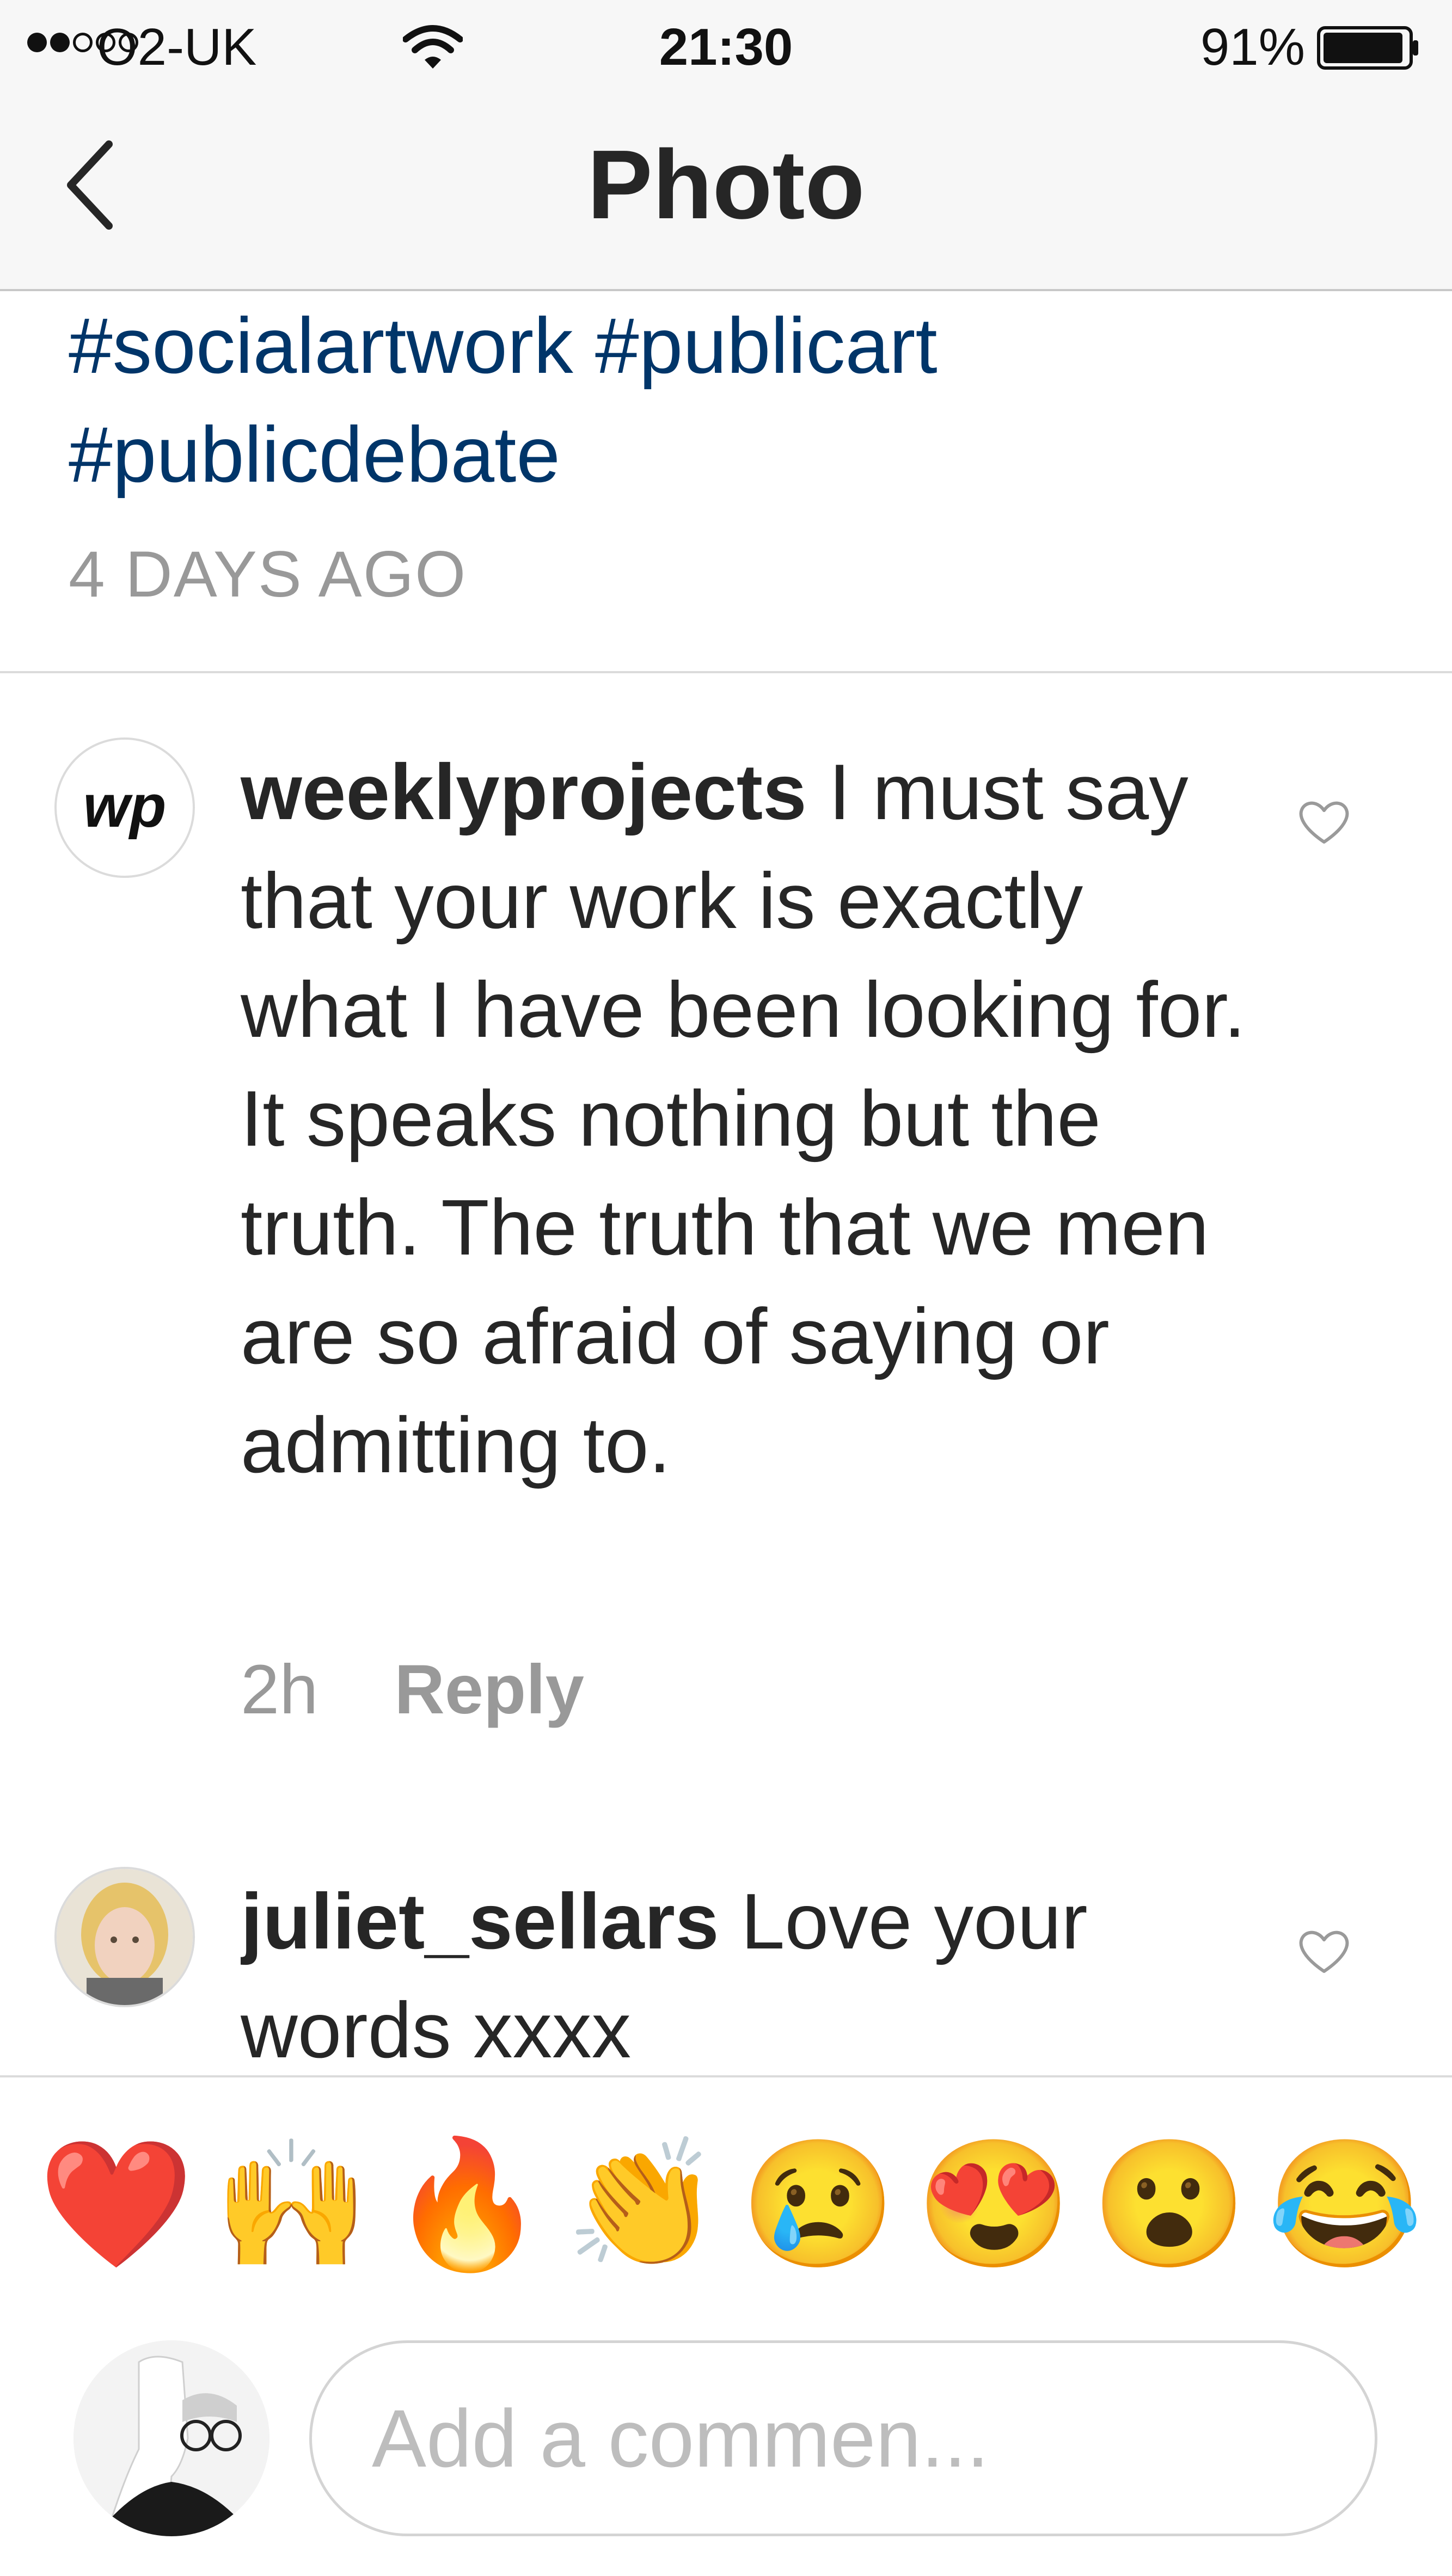 This screenshot has height=2576, width=1452. Describe the element at coordinates (843, 2438) in the screenshot. I see `add-comment-input` at that location.